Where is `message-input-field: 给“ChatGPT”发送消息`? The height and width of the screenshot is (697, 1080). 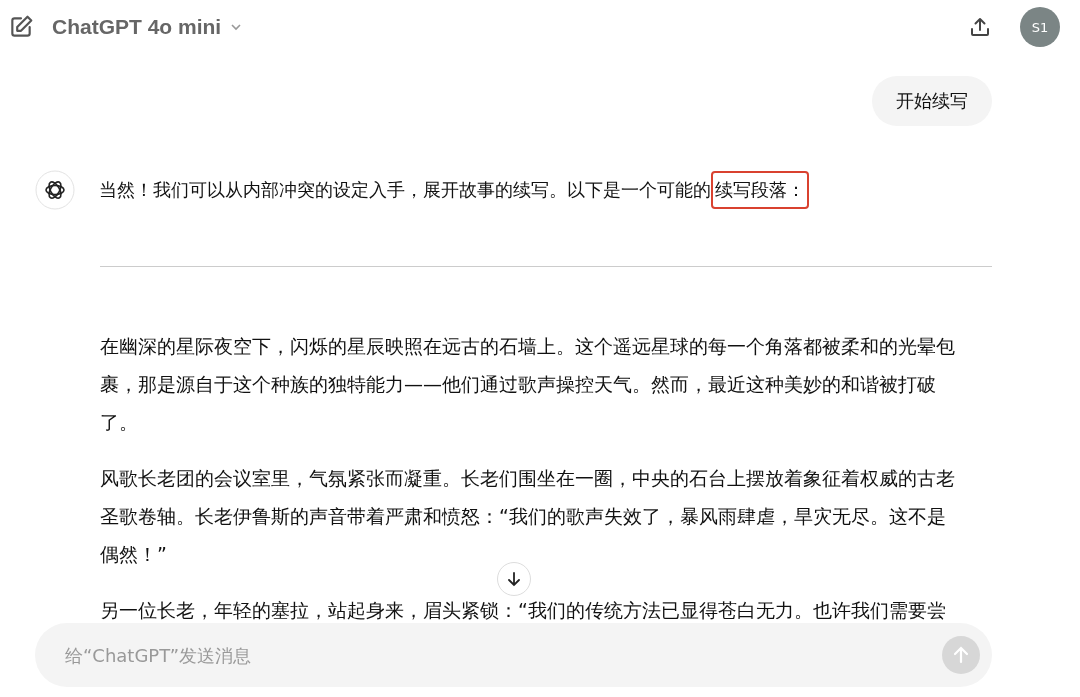 message-input-field: 给“ChatGPT”发送消息 is located at coordinates (502, 655).